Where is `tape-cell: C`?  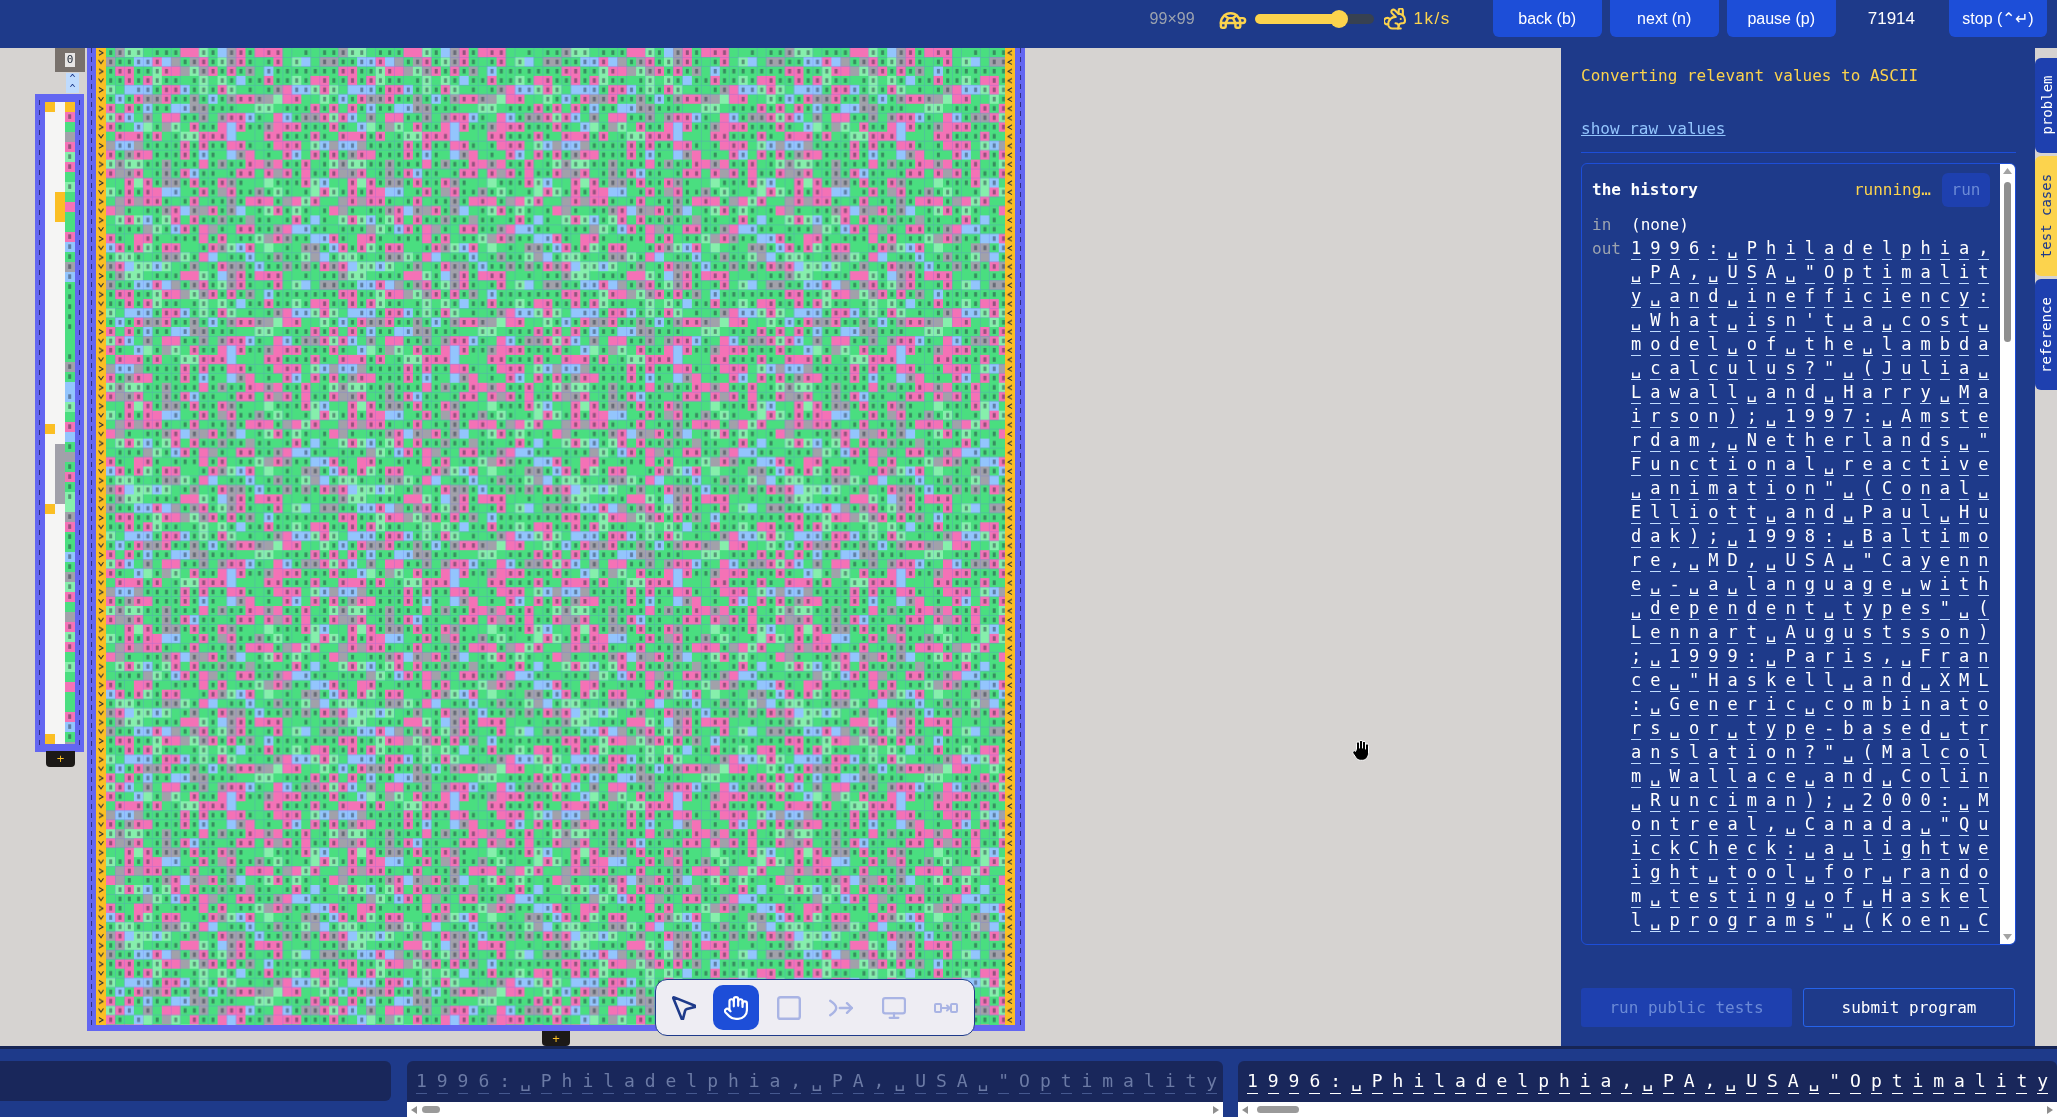
tape-cell: C is located at coordinates (1694, 849).